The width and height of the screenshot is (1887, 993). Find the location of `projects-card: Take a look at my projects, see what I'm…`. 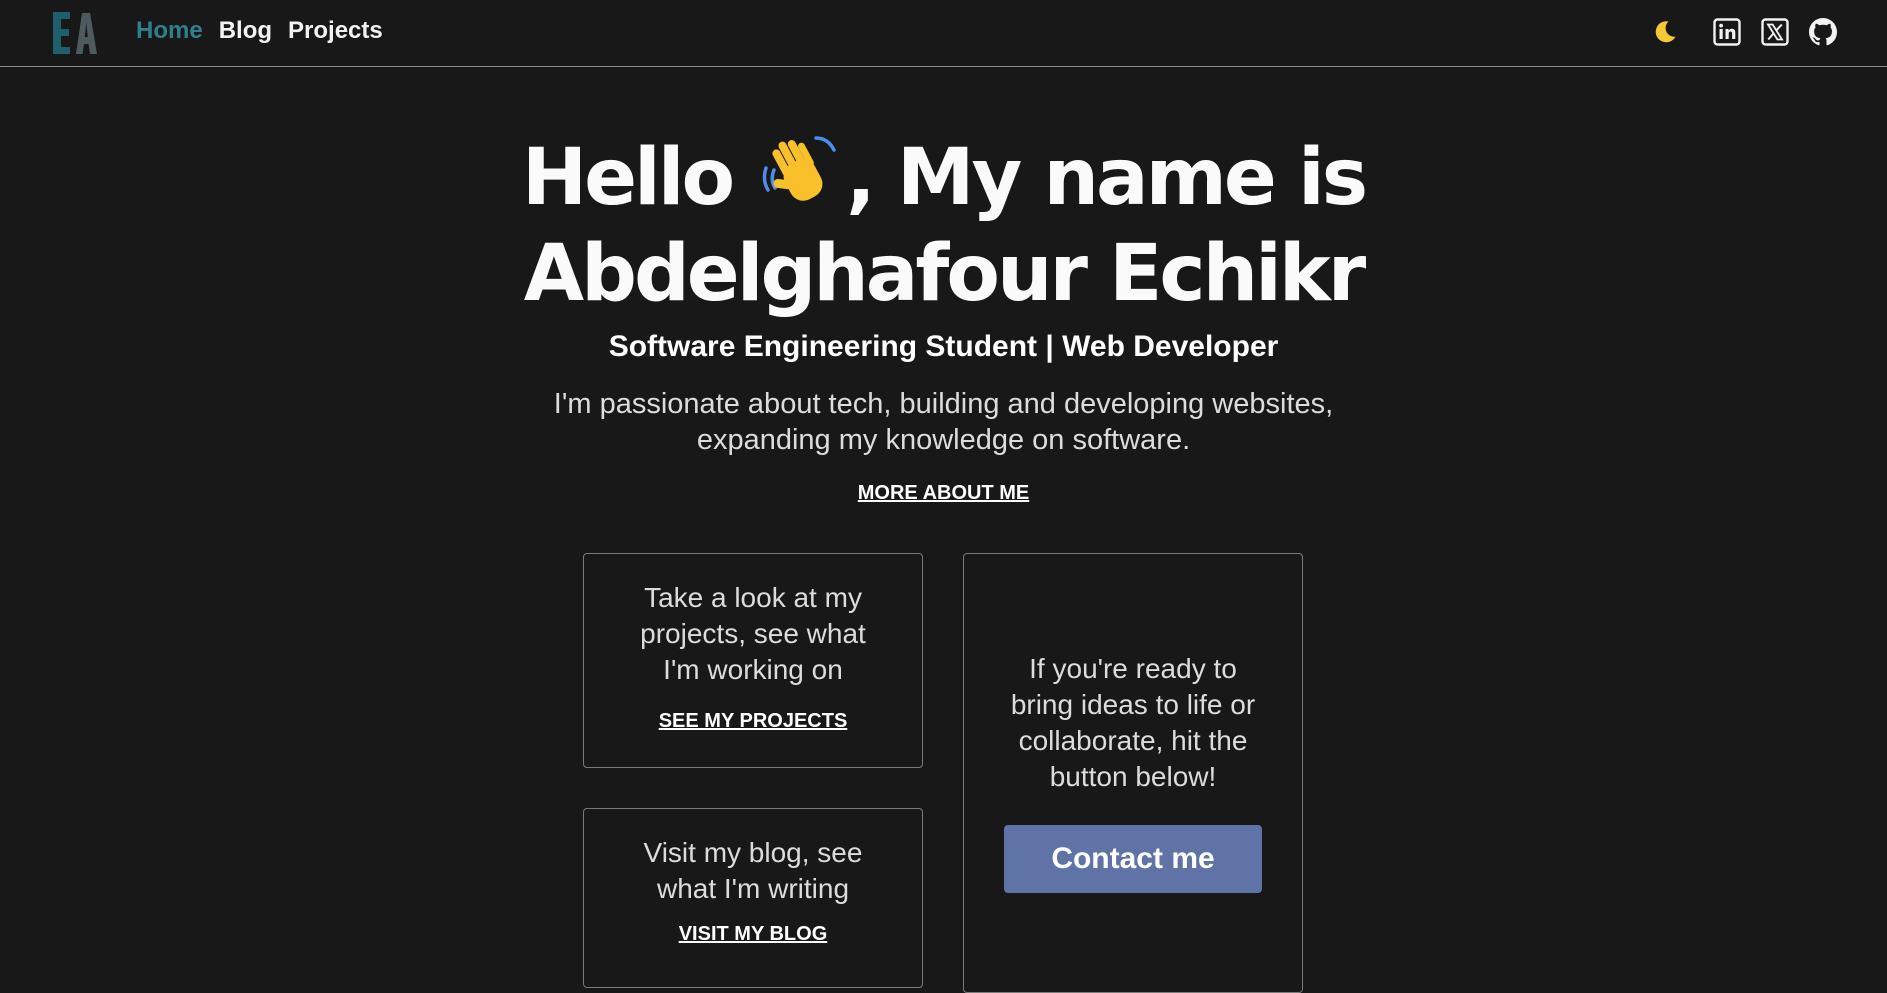

projects-card: Take a look at my projects, see what I'm… is located at coordinates (753, 660).